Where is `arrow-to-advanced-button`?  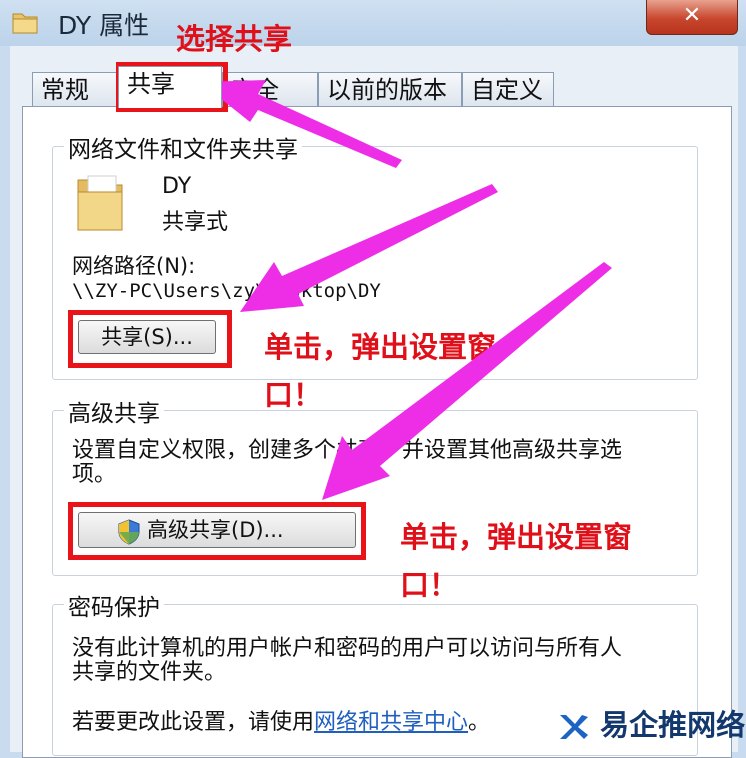
arrow-to-advanced-button is located at coordinates (467, 381).